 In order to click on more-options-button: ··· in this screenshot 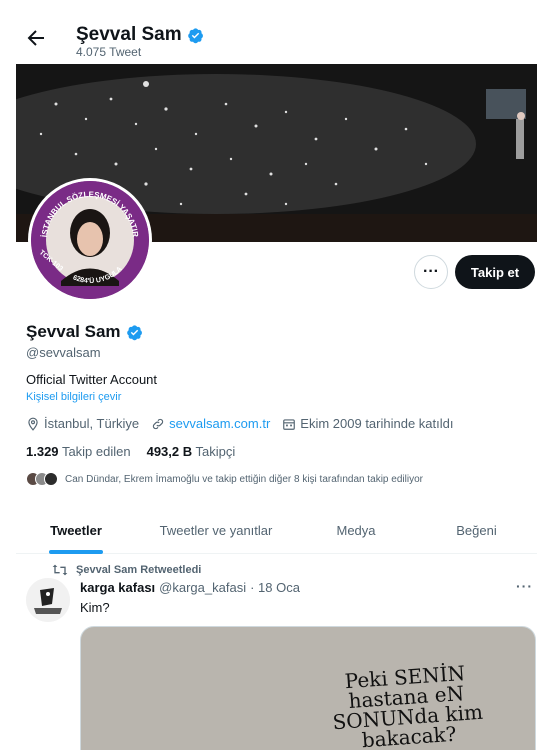, I will do `click(431, 272)`.